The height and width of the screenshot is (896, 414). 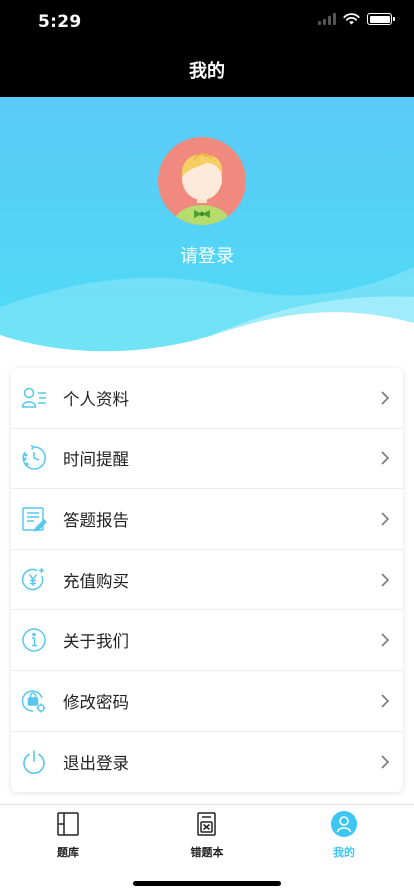 What do you see at coordinates (351, 19) in the screenshot?
I see `wifi-icon` at bounding box center [351, 19].